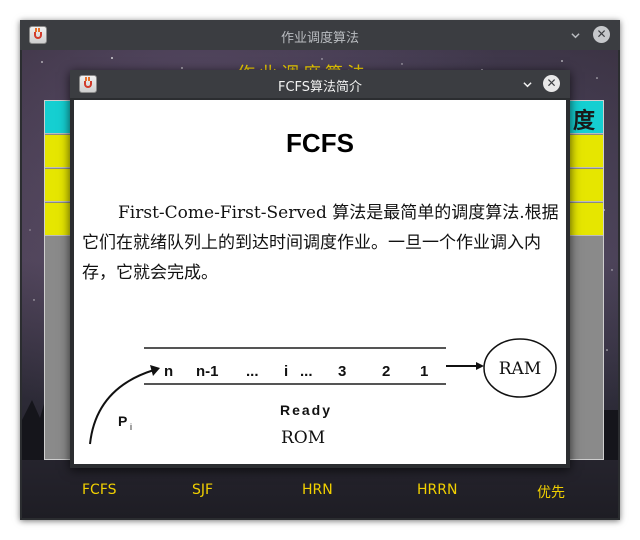 The width and height of the screenshot is (640, 540). Describe the element at coordinates (320, 87) in the screenshot. I see `dialog-title: FCFS算法简介` at that location.